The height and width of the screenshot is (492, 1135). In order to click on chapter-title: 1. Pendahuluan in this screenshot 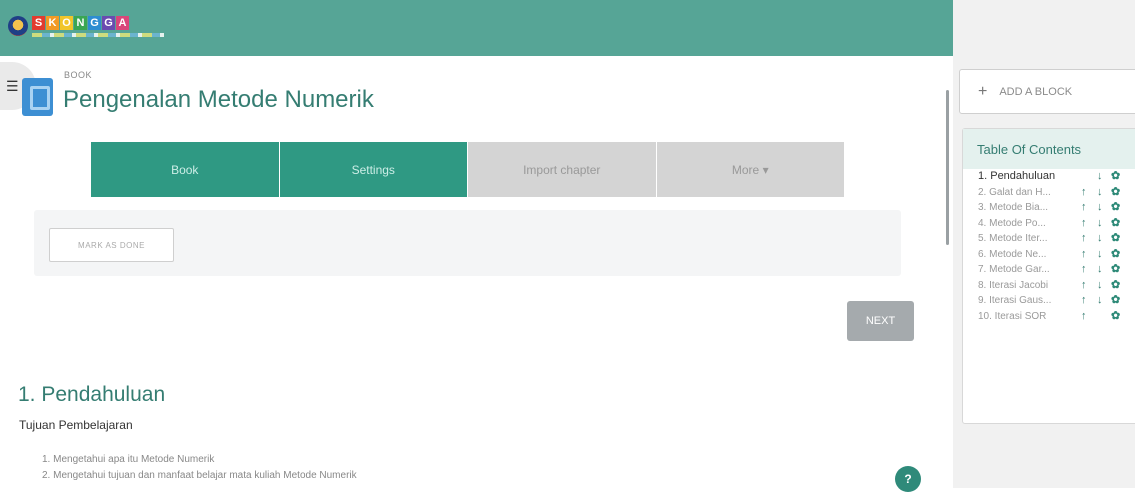, I will do `click(92, 394)`.